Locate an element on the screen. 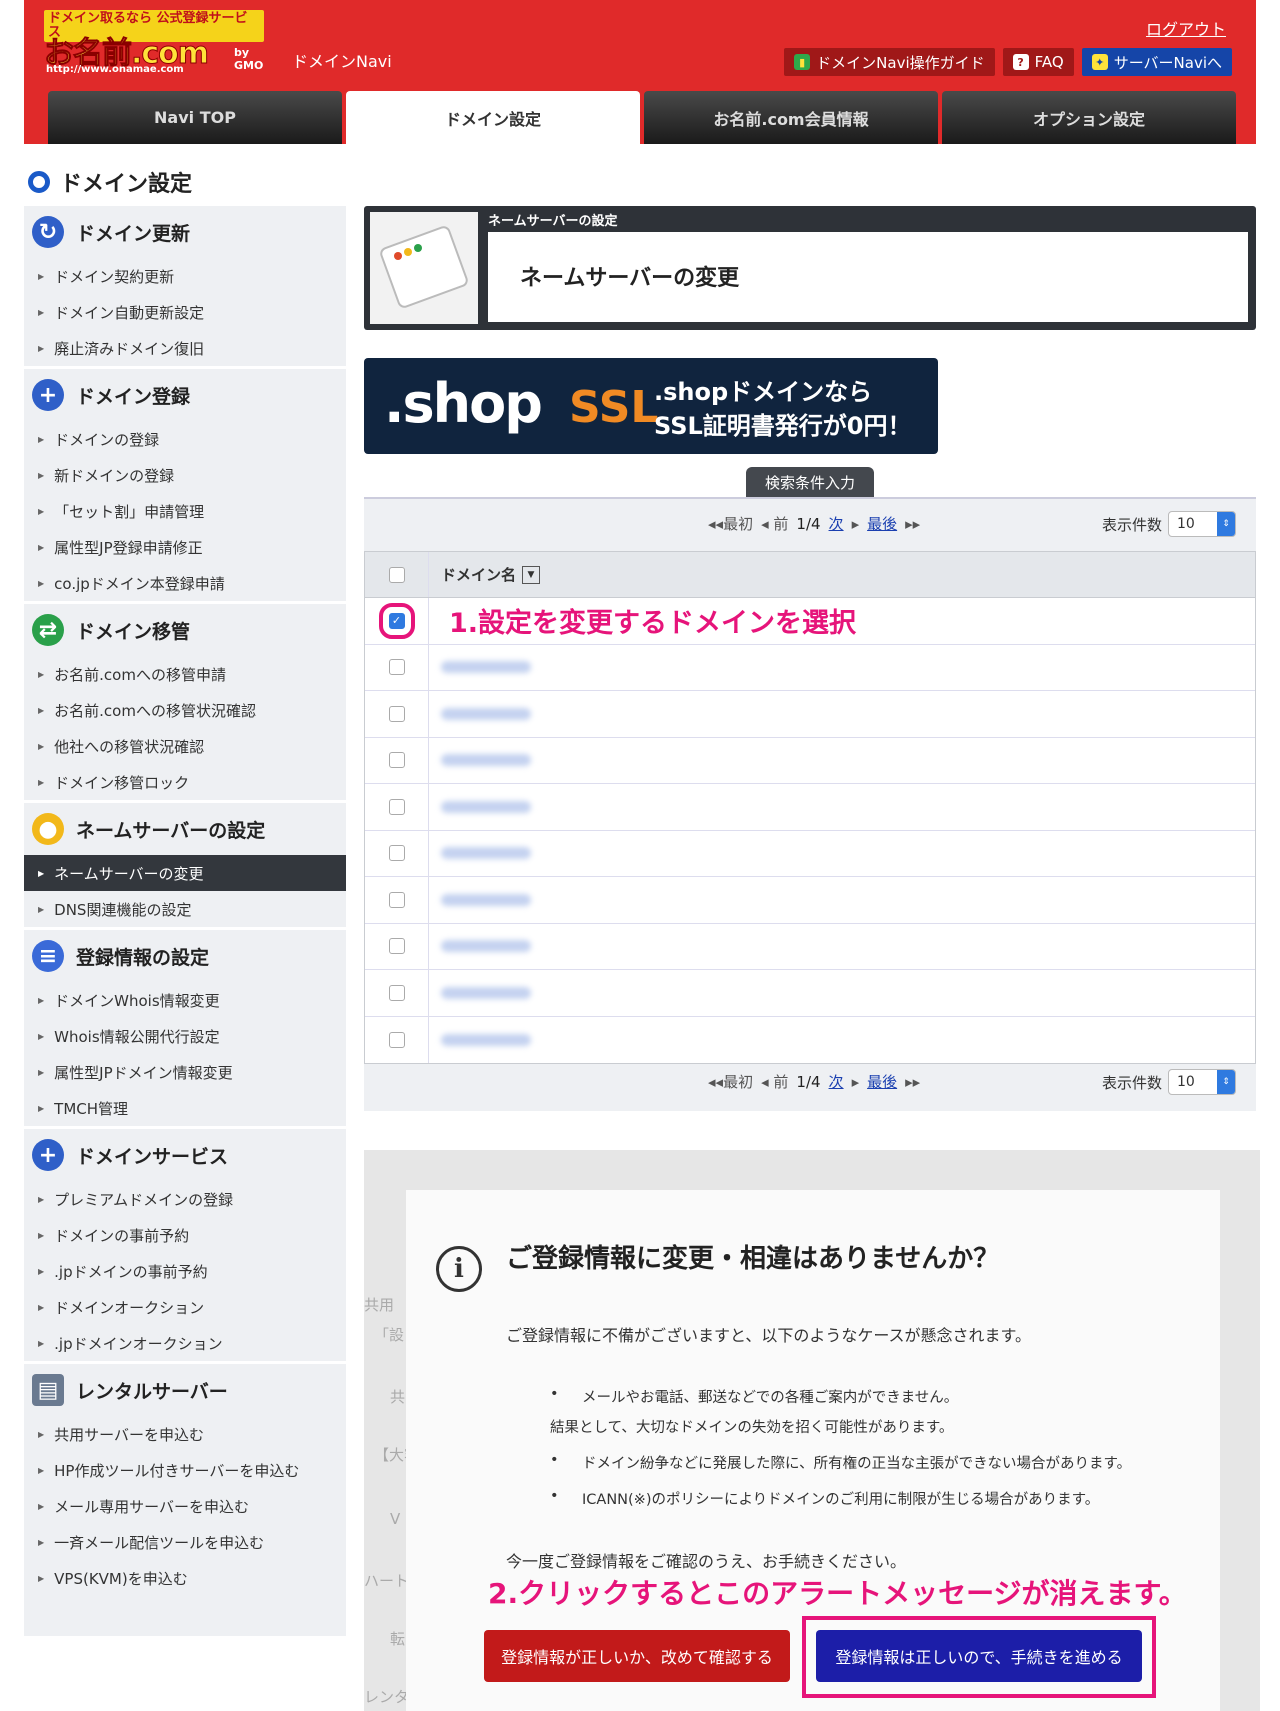 The width and height of the screenshot is (1280, 1711). shop-ssl-banner: .shop SSL .shopドメインなら SSL証明書発行が0円！ is located at coordinates (651, 406).